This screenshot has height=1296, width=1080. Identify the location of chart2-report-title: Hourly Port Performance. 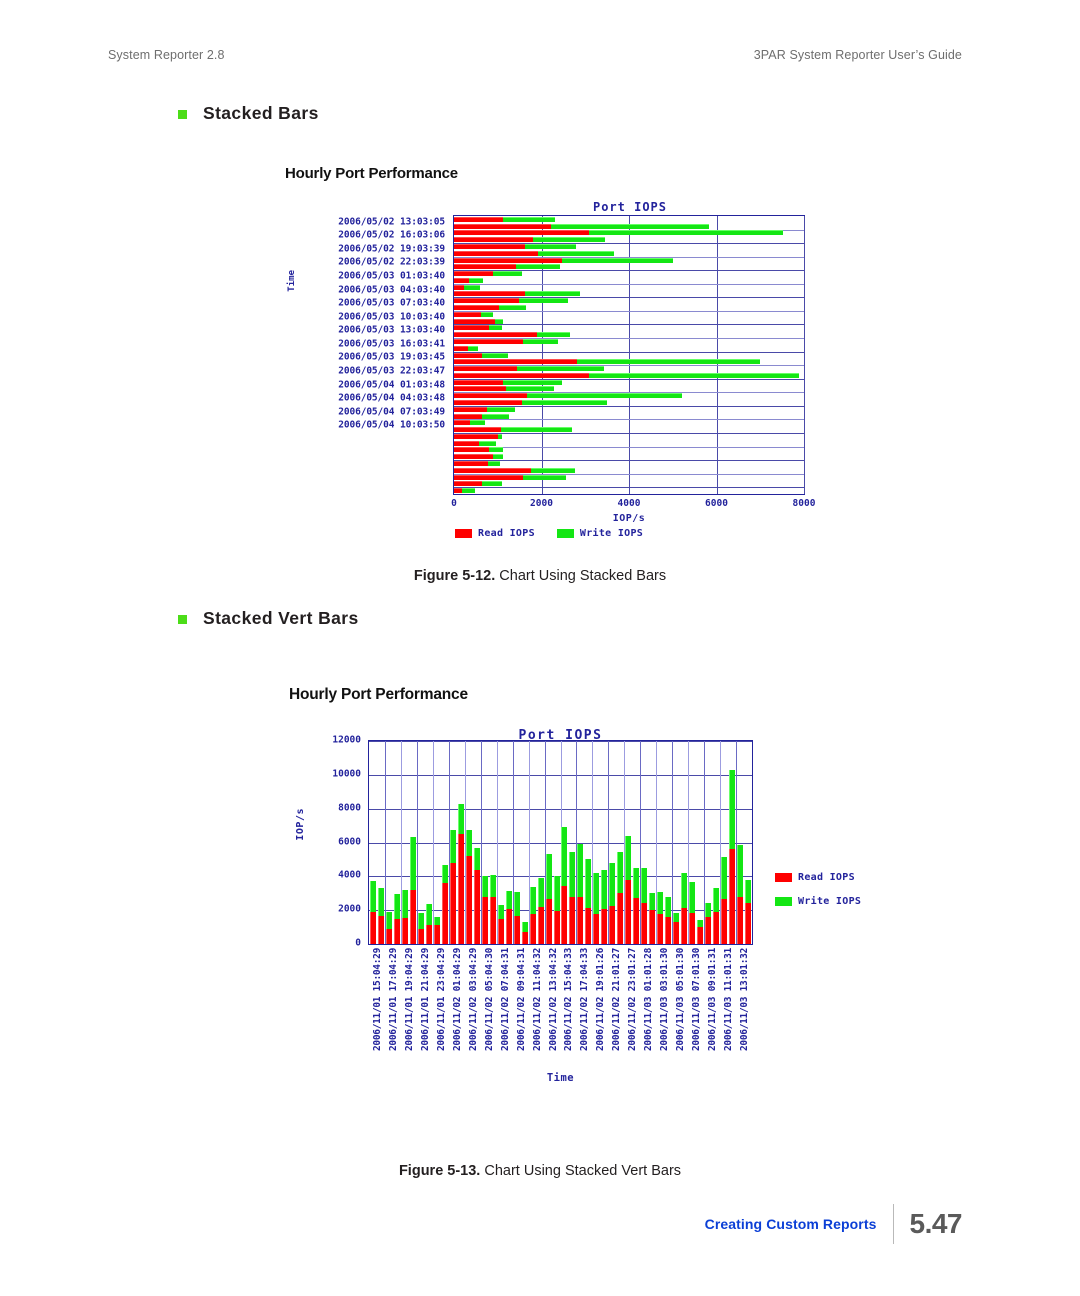
(378, 694).